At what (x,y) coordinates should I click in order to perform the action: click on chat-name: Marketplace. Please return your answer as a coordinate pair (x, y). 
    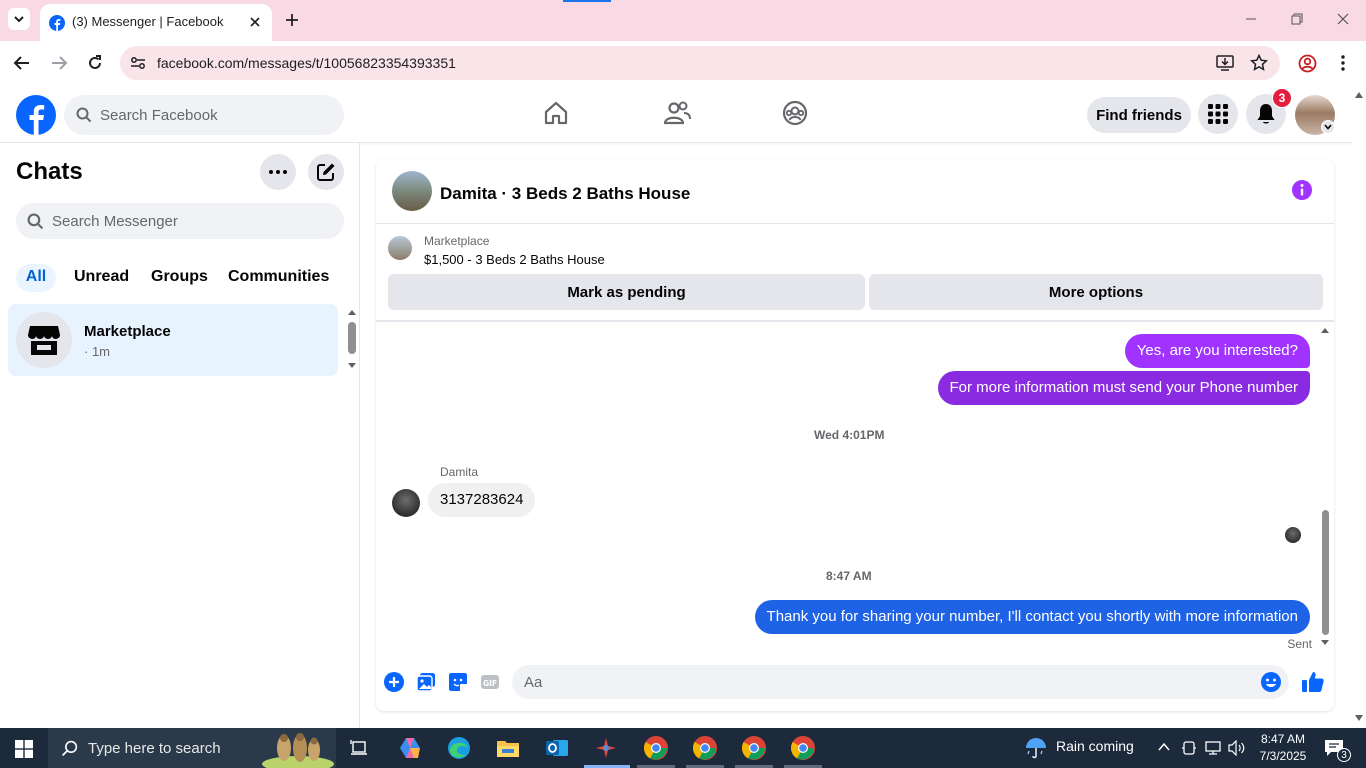
    Looking at the image, I should click on (127, 331).